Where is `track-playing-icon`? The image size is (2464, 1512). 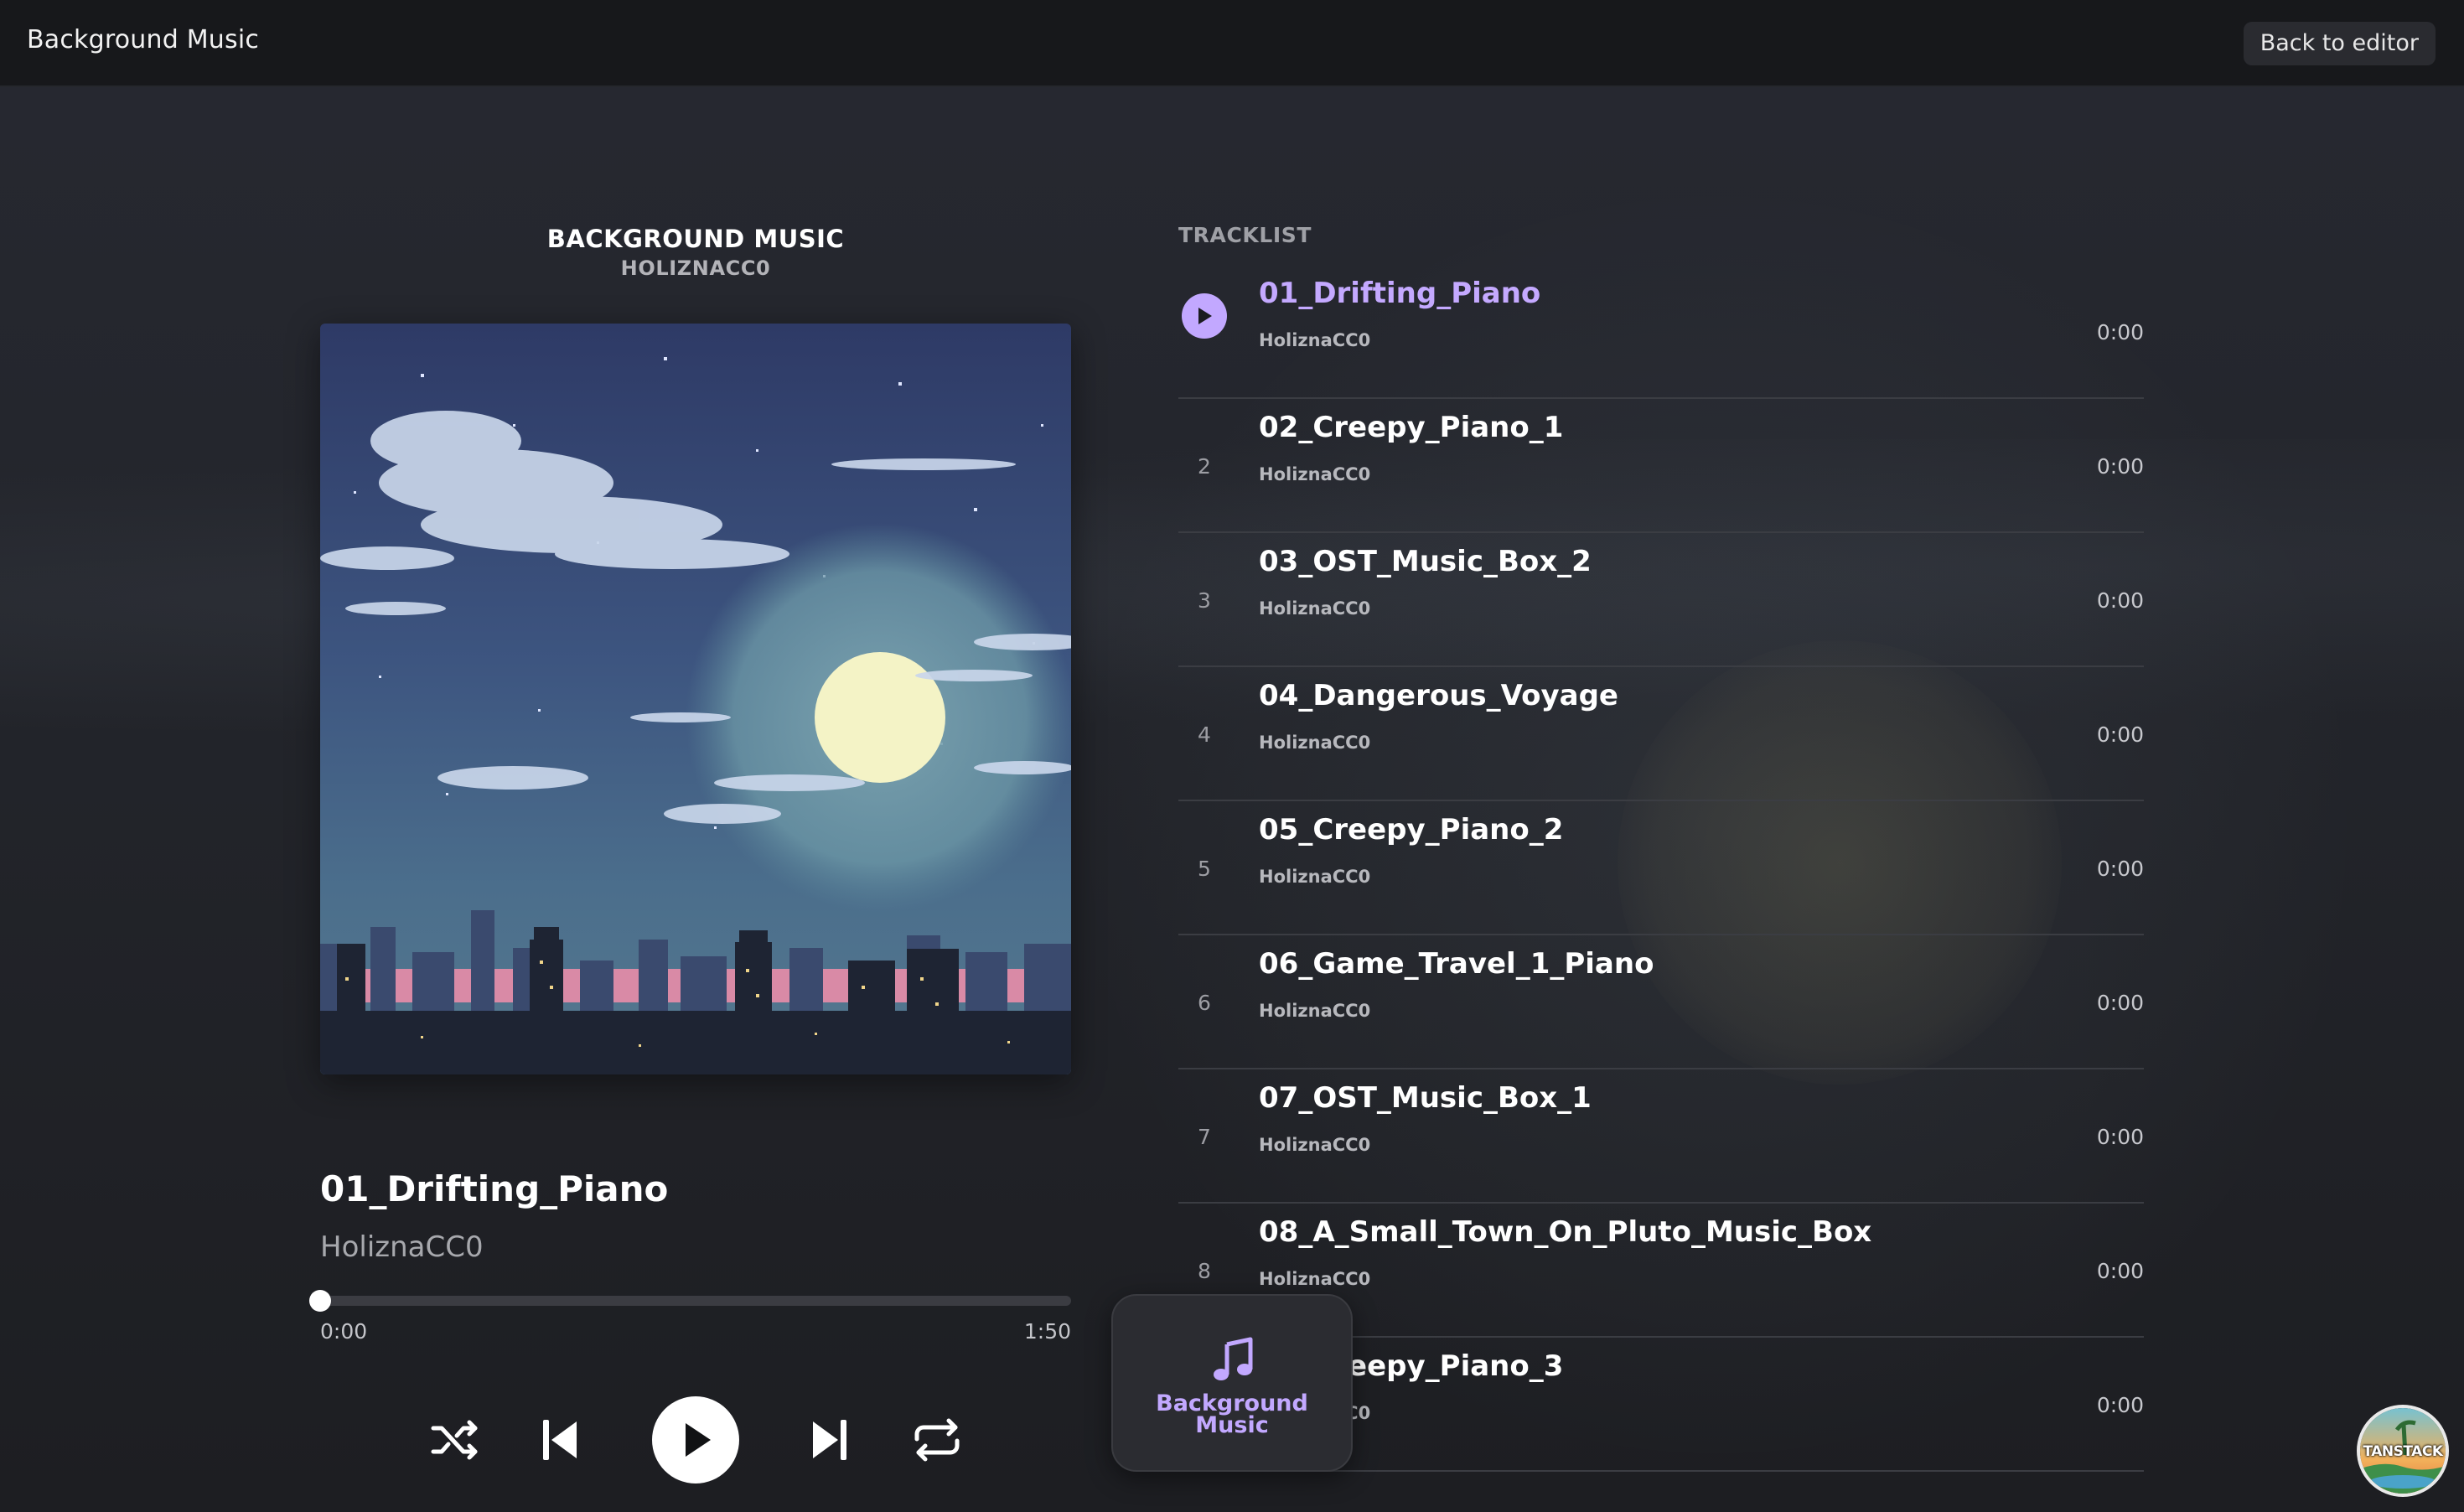 track-playing-icon is located at coordinates (1204, 316).